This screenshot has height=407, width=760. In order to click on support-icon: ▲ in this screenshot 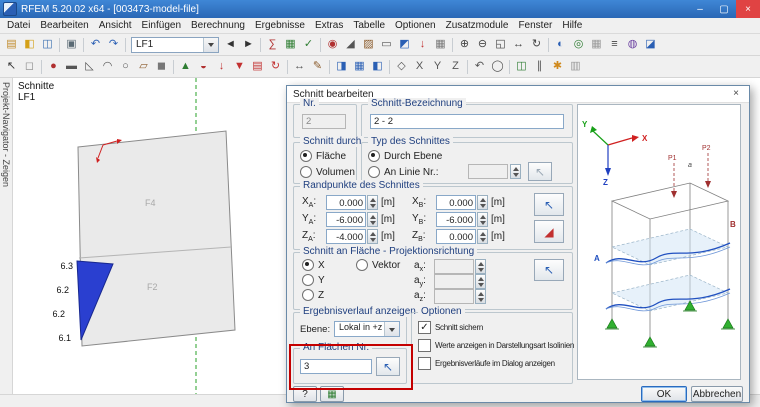, I will do `click(185, 66)`.